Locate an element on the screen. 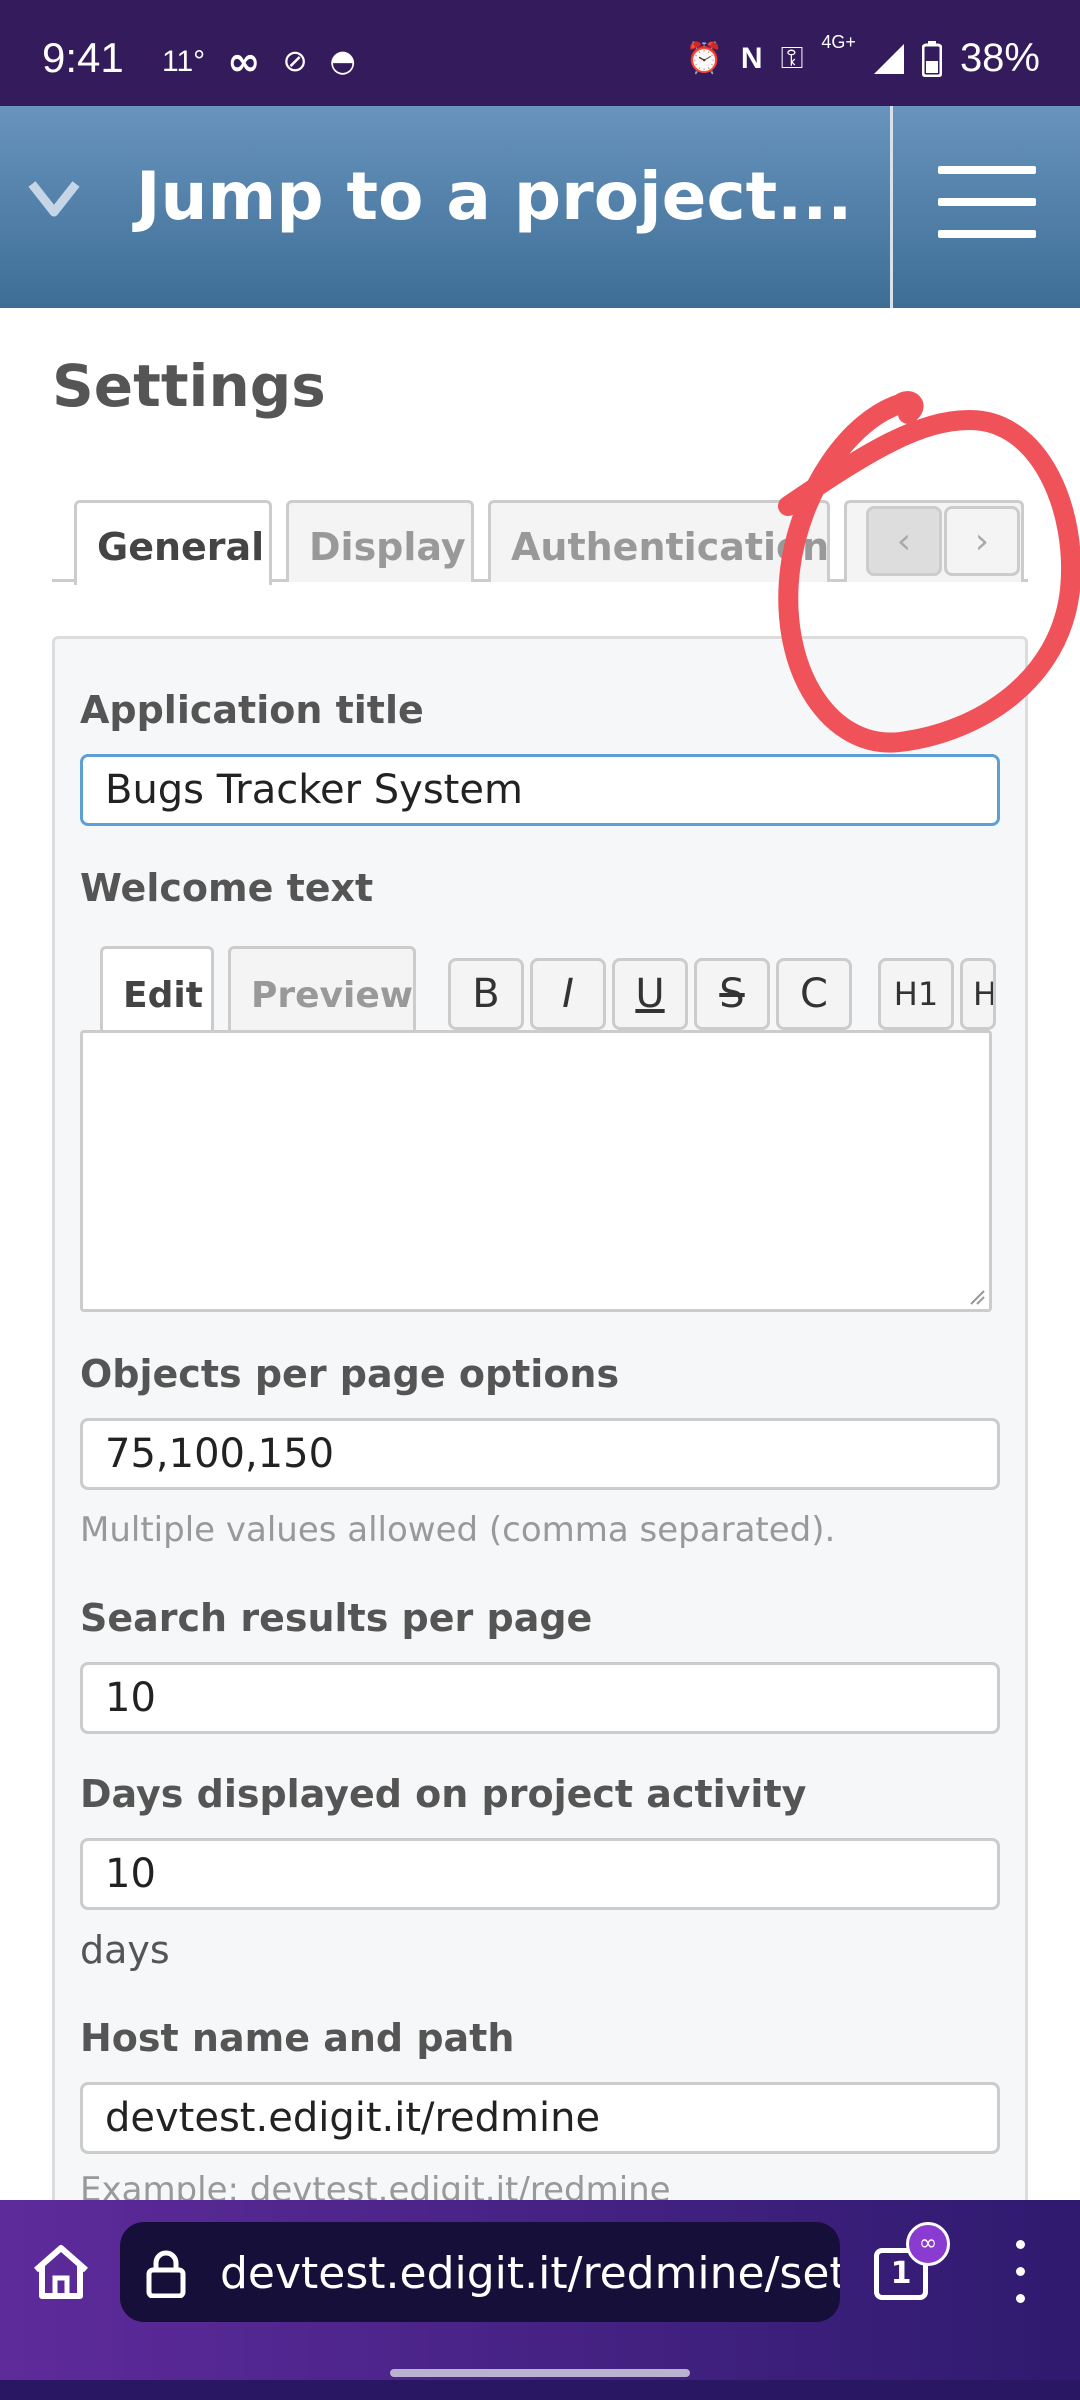 The height and width of the screenshot is (2400, 1080). host-name-label: Host name and path is located at coordinates (297, 2038).